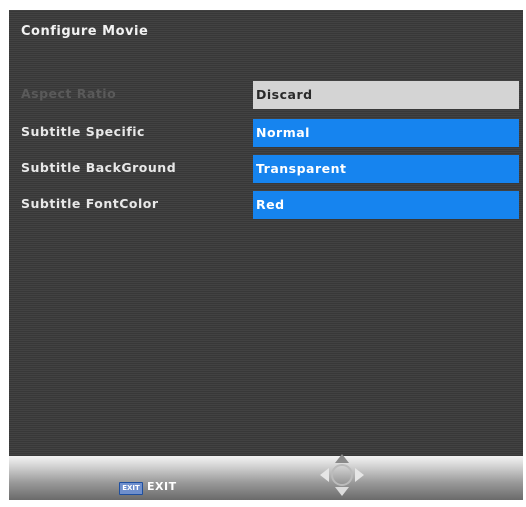 This screenshot has width=526, height=507. I want to click on setting-value: Discard, so click(386, 95).